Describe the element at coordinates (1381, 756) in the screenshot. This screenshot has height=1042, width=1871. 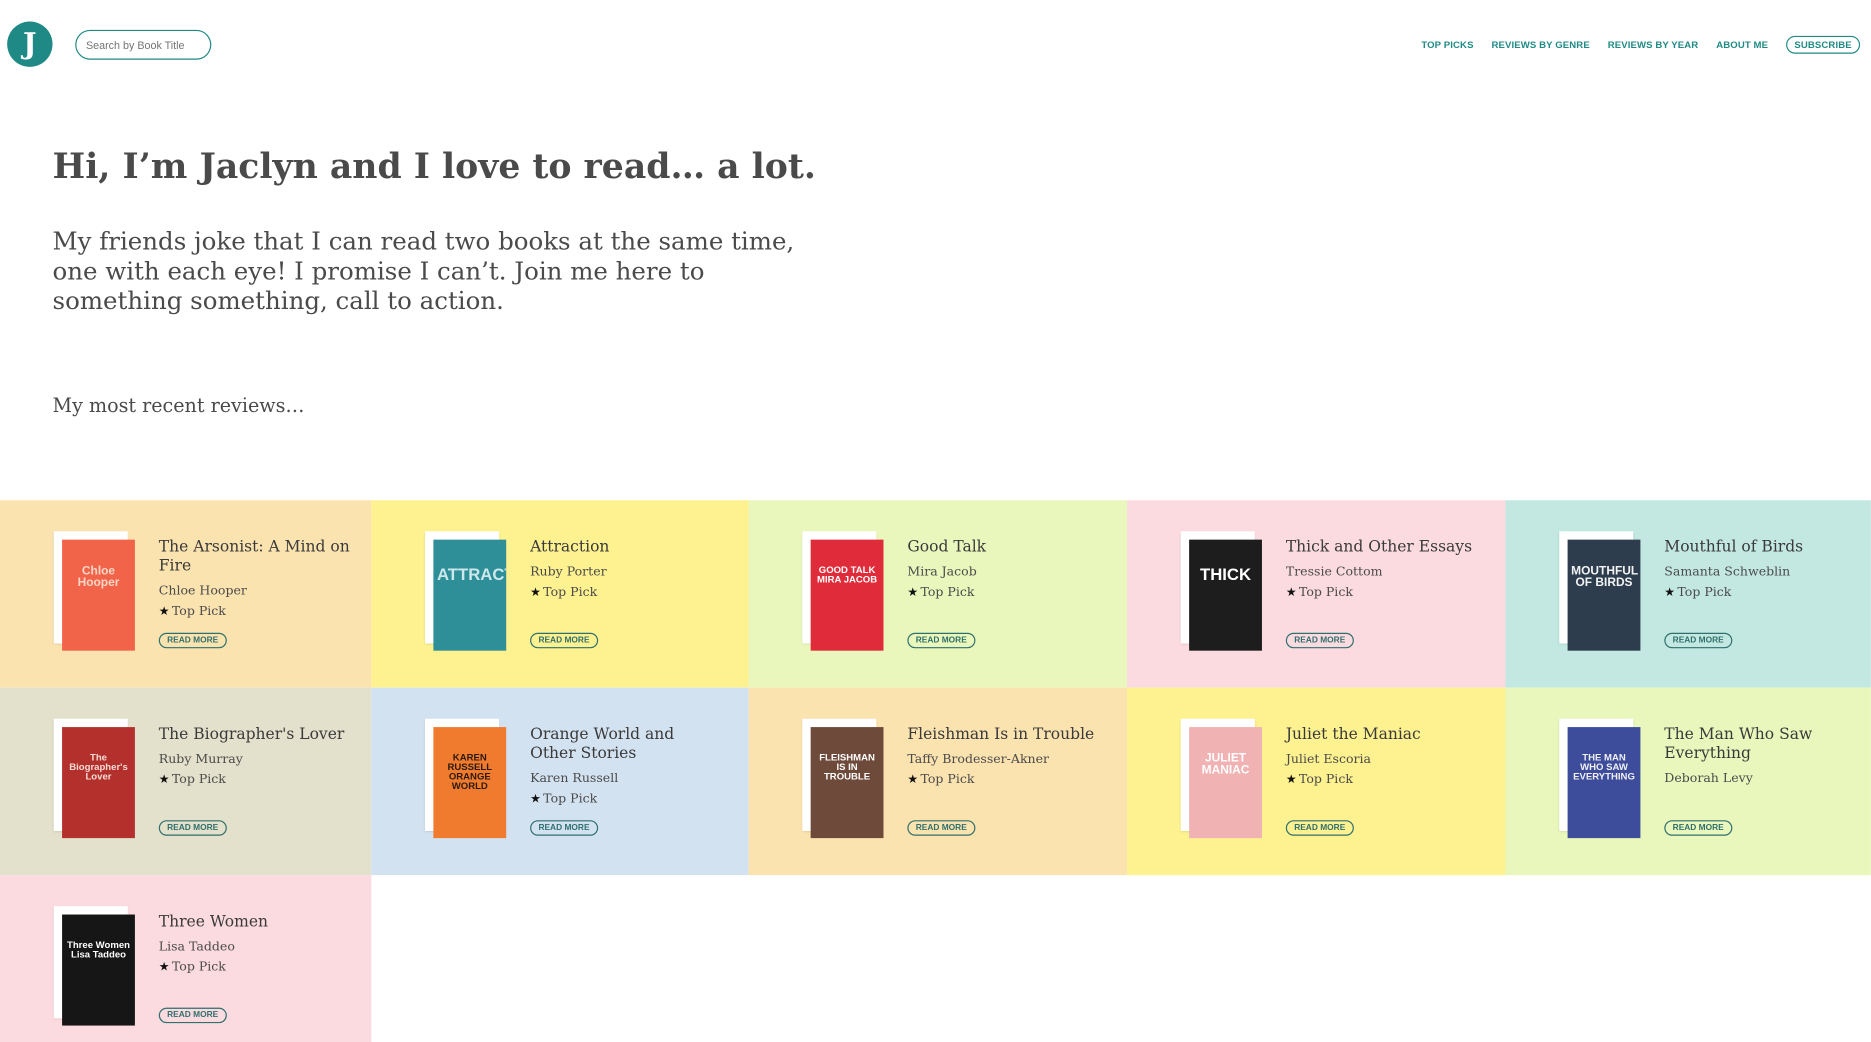
I see `review-info: Juliet the Maniac Juliet Escoria ★ Top Pick` at that location.